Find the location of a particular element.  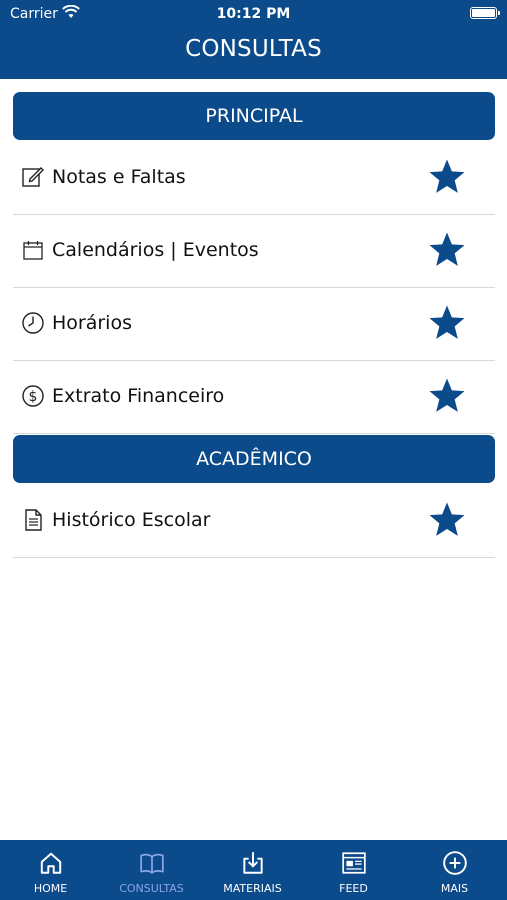

plus-circle-icon is located at coordinates (455, 863).